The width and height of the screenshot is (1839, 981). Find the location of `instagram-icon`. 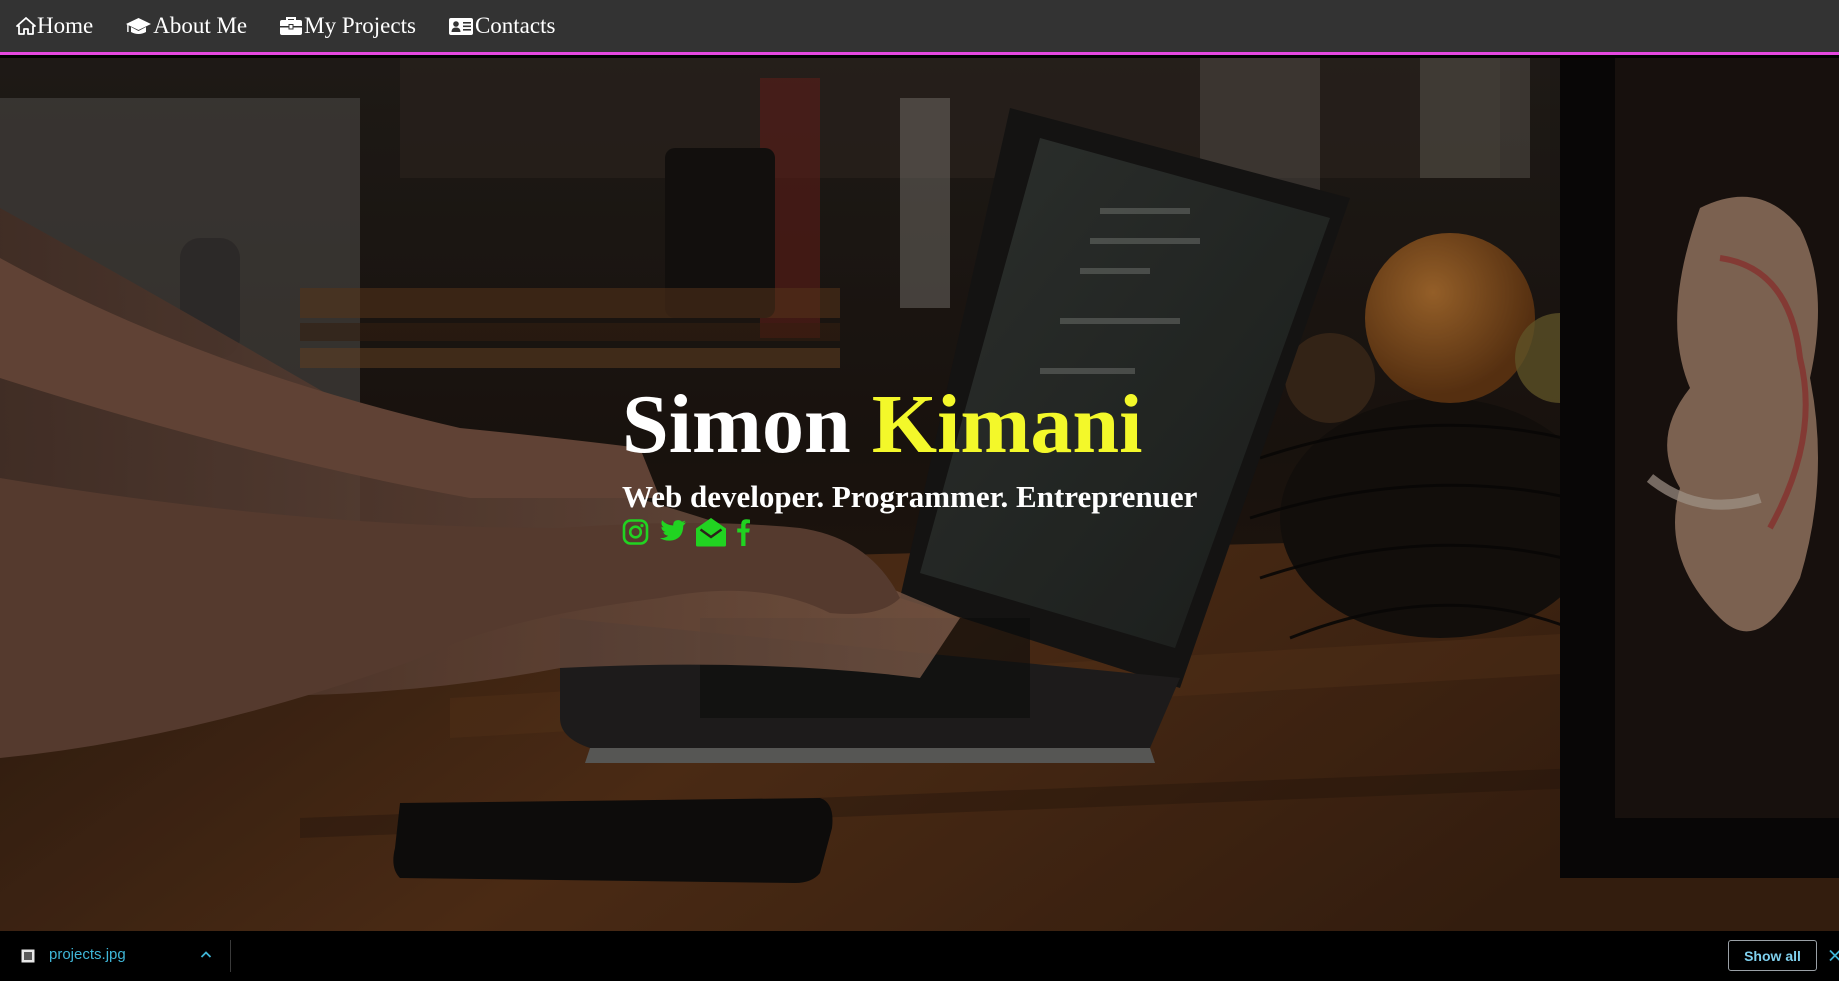

instagram-icon is located at coordinates (635, 532).